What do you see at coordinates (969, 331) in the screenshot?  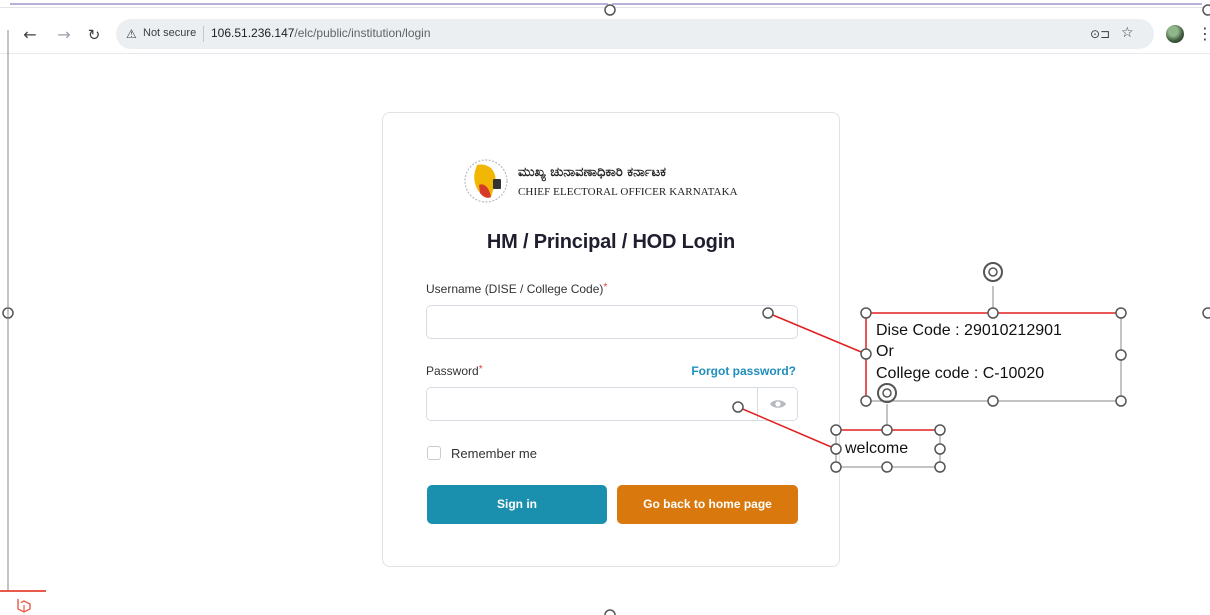 I see `dise-code-text: Dise Code : 29010212901` at bounding box center [969, 331].